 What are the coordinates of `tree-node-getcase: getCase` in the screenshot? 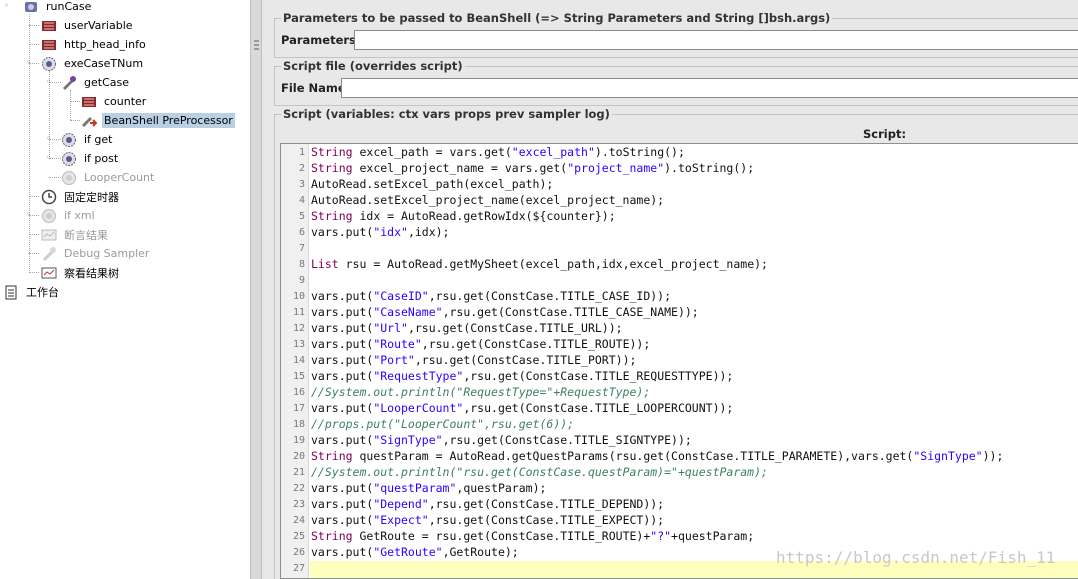 It's located at (95, 82).